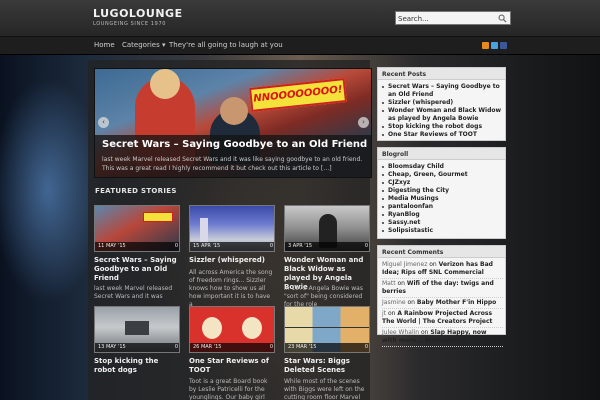  I want to click on blogroll-link: Digesting the City, so click(442, 191).